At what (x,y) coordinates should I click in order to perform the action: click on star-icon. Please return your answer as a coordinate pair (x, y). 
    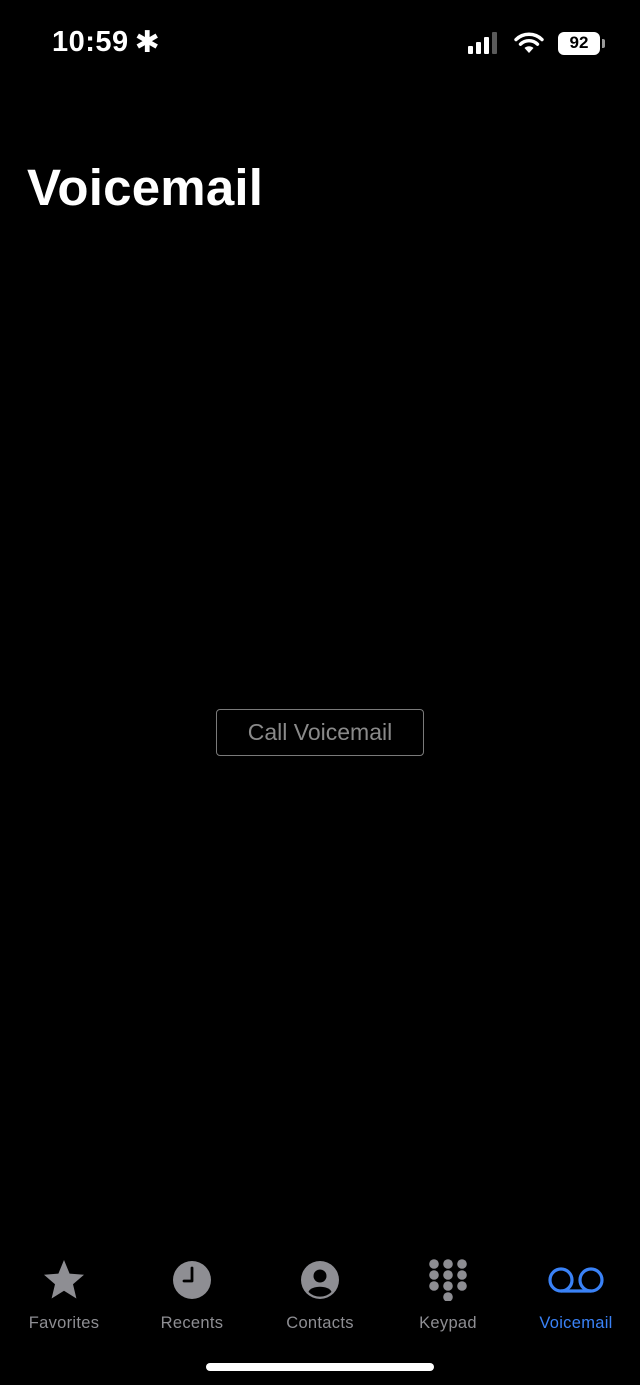
    Looking at the image, I should click on (64, 1280).